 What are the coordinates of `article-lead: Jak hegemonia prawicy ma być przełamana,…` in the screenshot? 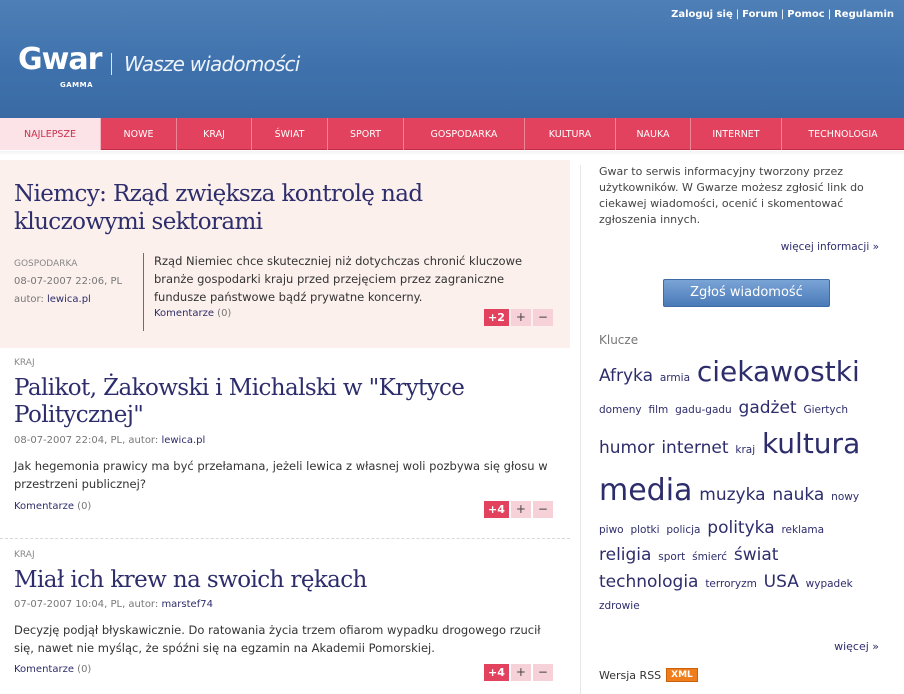 It's located at (281, 475).